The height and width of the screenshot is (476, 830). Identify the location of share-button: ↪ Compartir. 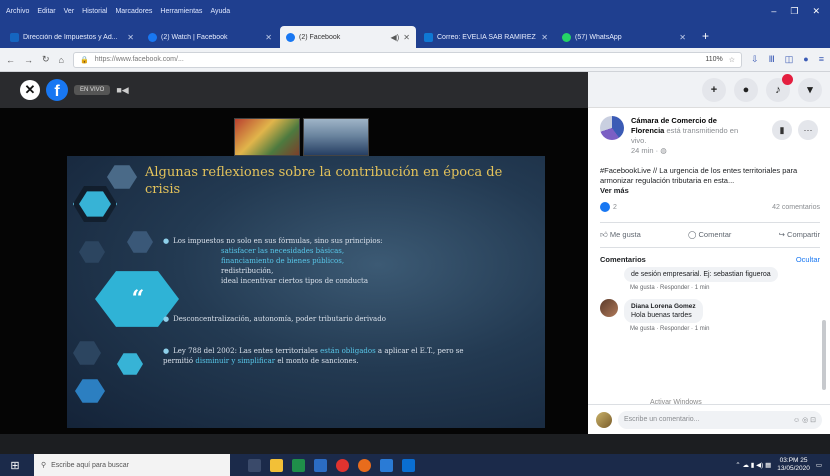
(799, 235).